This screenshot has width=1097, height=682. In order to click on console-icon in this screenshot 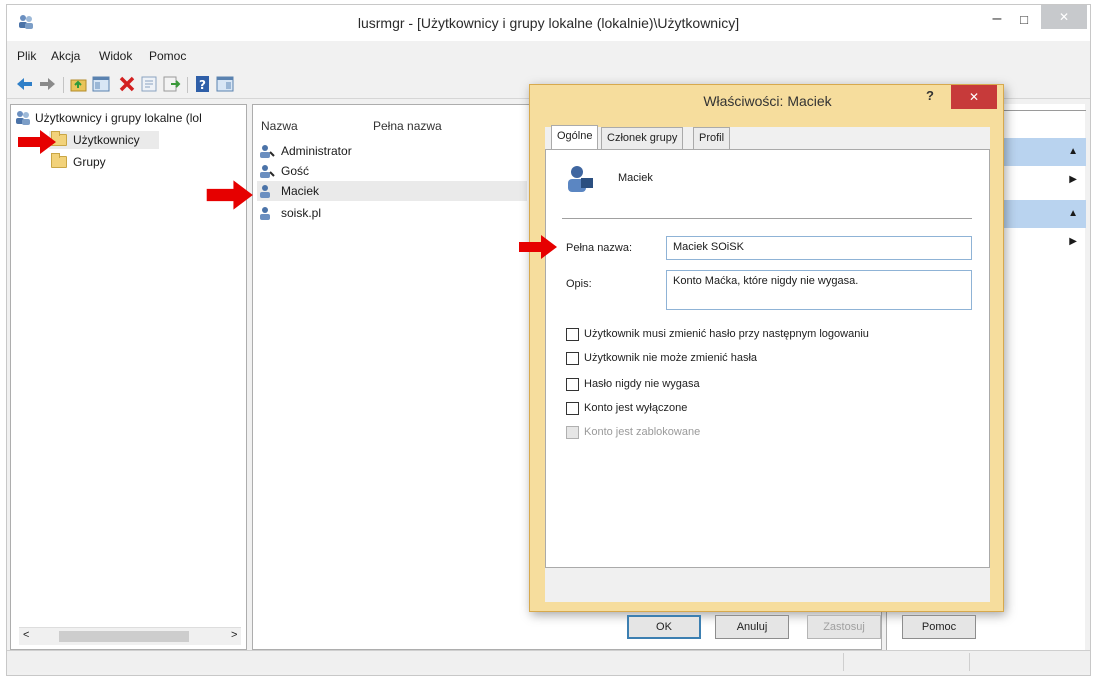, I will do `click(225, 84)`.